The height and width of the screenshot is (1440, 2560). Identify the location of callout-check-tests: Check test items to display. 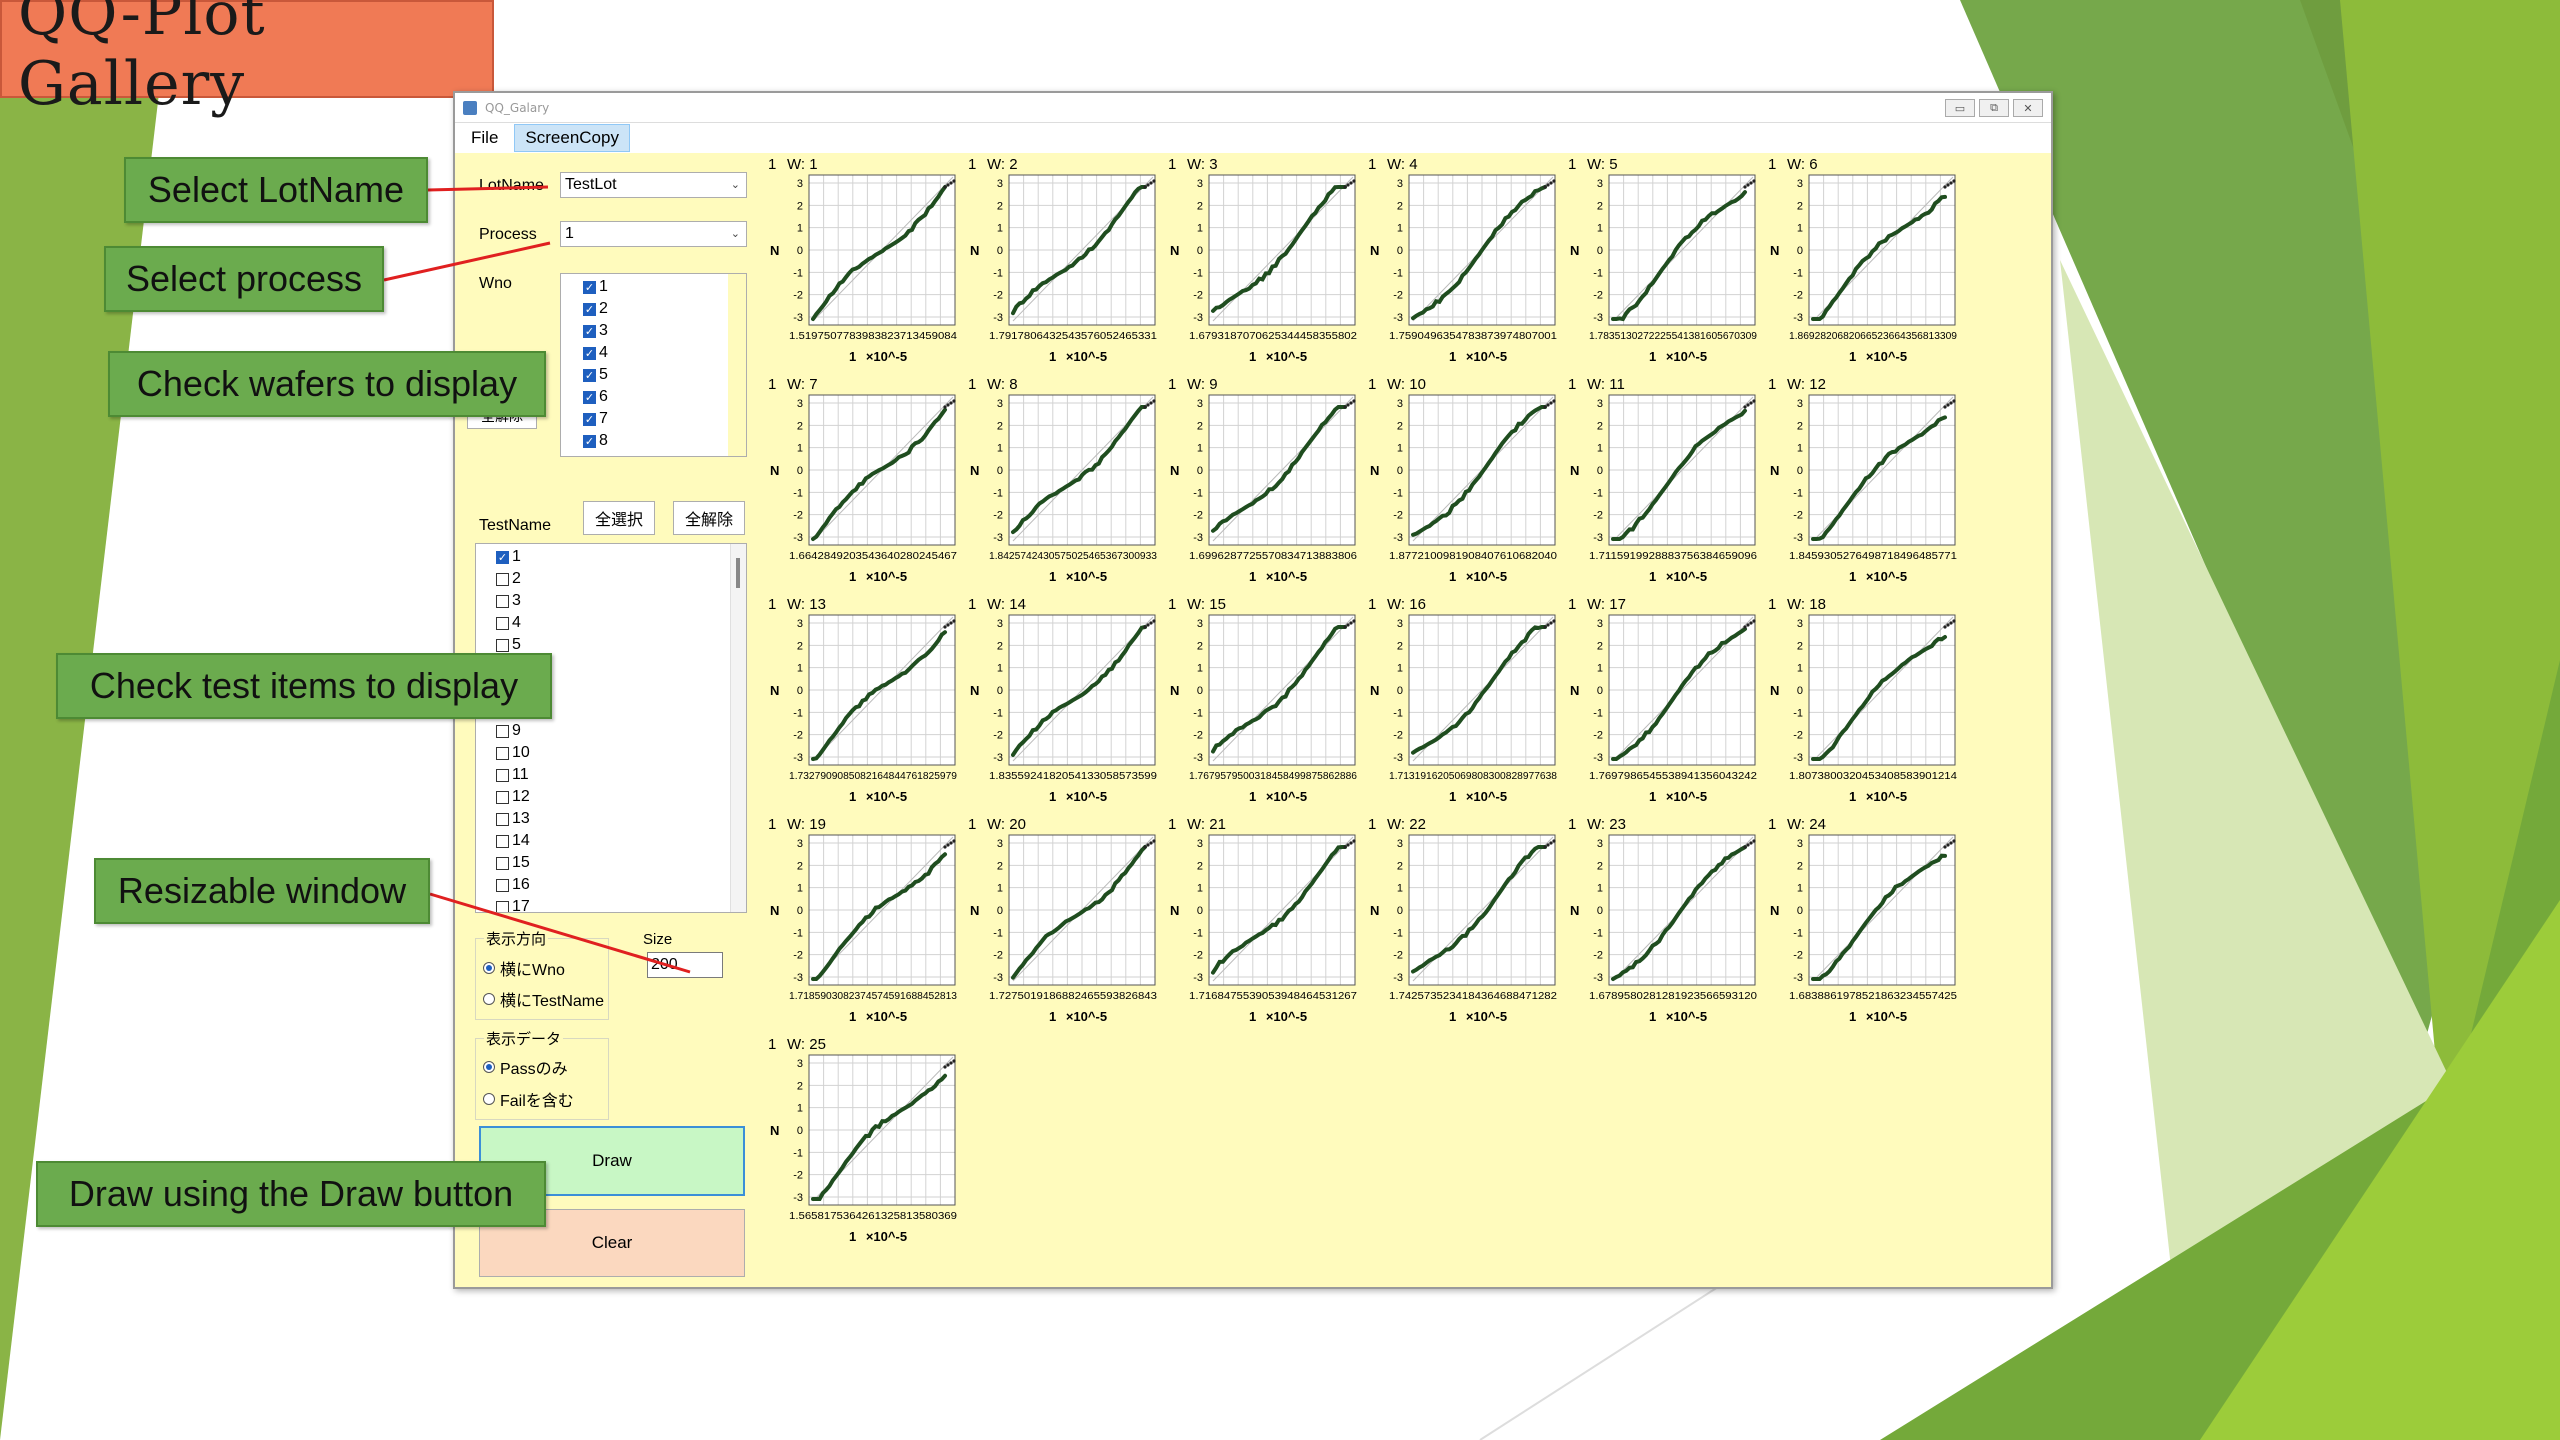
(304, 686).